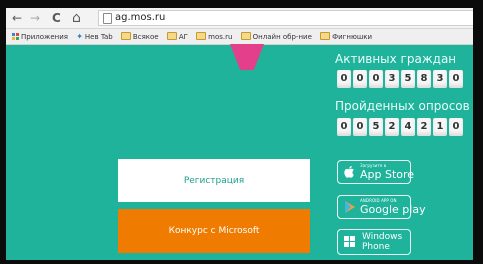  I want to click on register-button: Регистрация, so click(214, 180).